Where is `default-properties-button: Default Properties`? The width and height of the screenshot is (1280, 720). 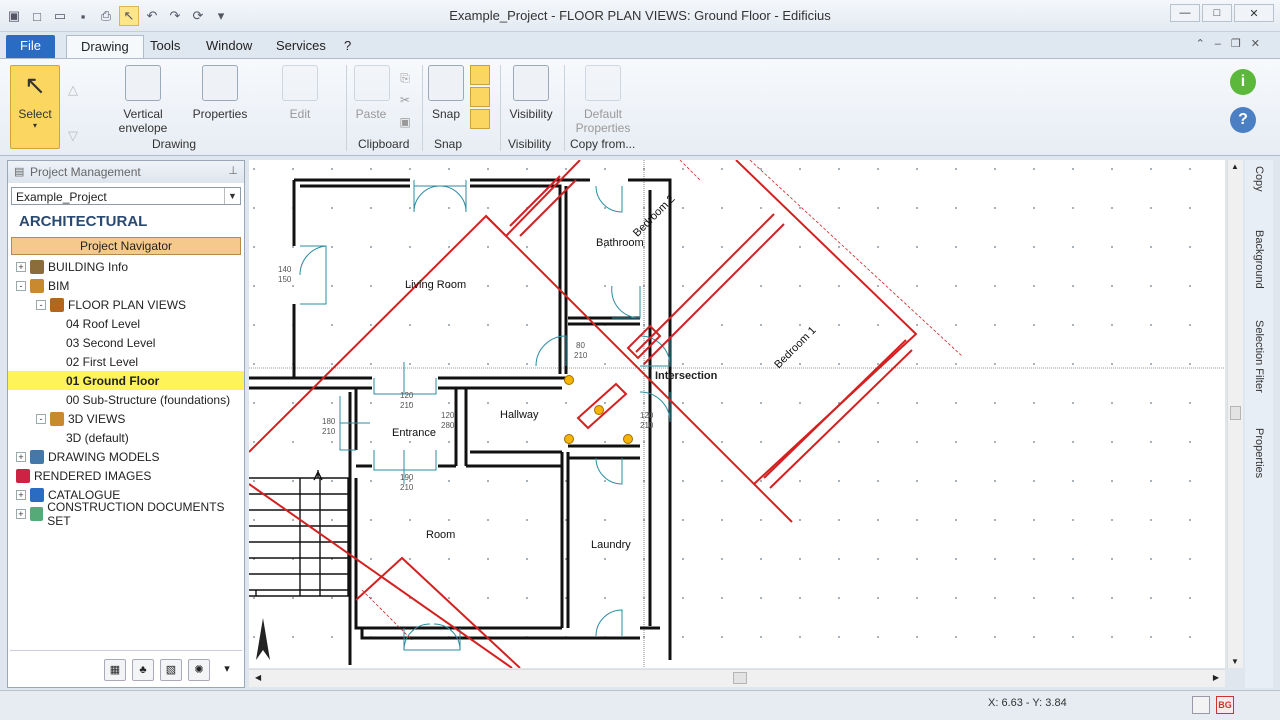 default-properties-button: Default Properties is located at coordinates (603, 100).